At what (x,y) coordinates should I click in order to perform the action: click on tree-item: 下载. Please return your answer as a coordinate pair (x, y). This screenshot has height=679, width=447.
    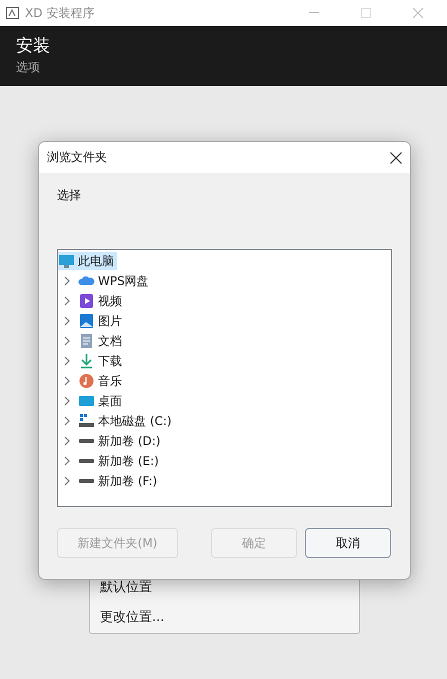
    Looking at the image, I should click on (101, 361).